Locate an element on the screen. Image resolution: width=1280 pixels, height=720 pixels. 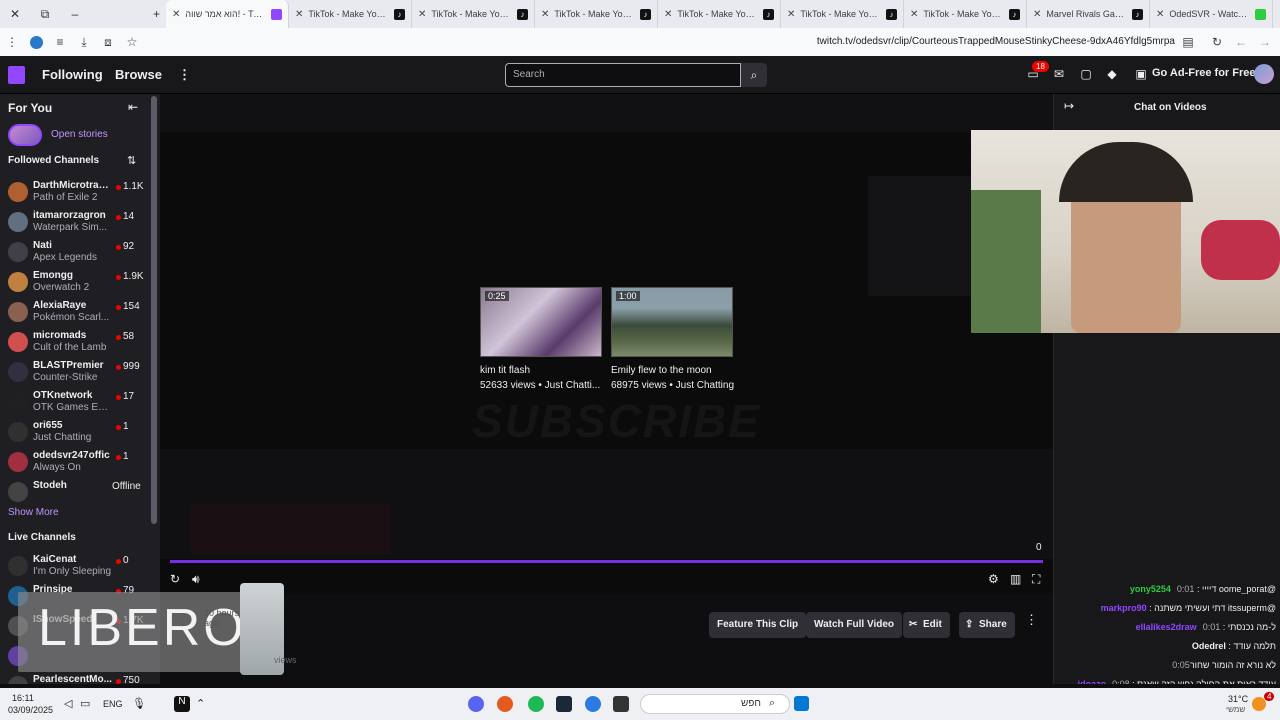
sidebar-channel-row: PearlescentMo... 750 is located at coordinates (75, 678).